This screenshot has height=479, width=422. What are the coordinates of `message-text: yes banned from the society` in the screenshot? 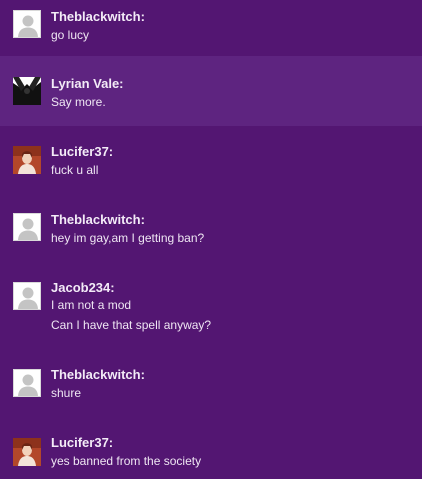 It's located at (126, 461).